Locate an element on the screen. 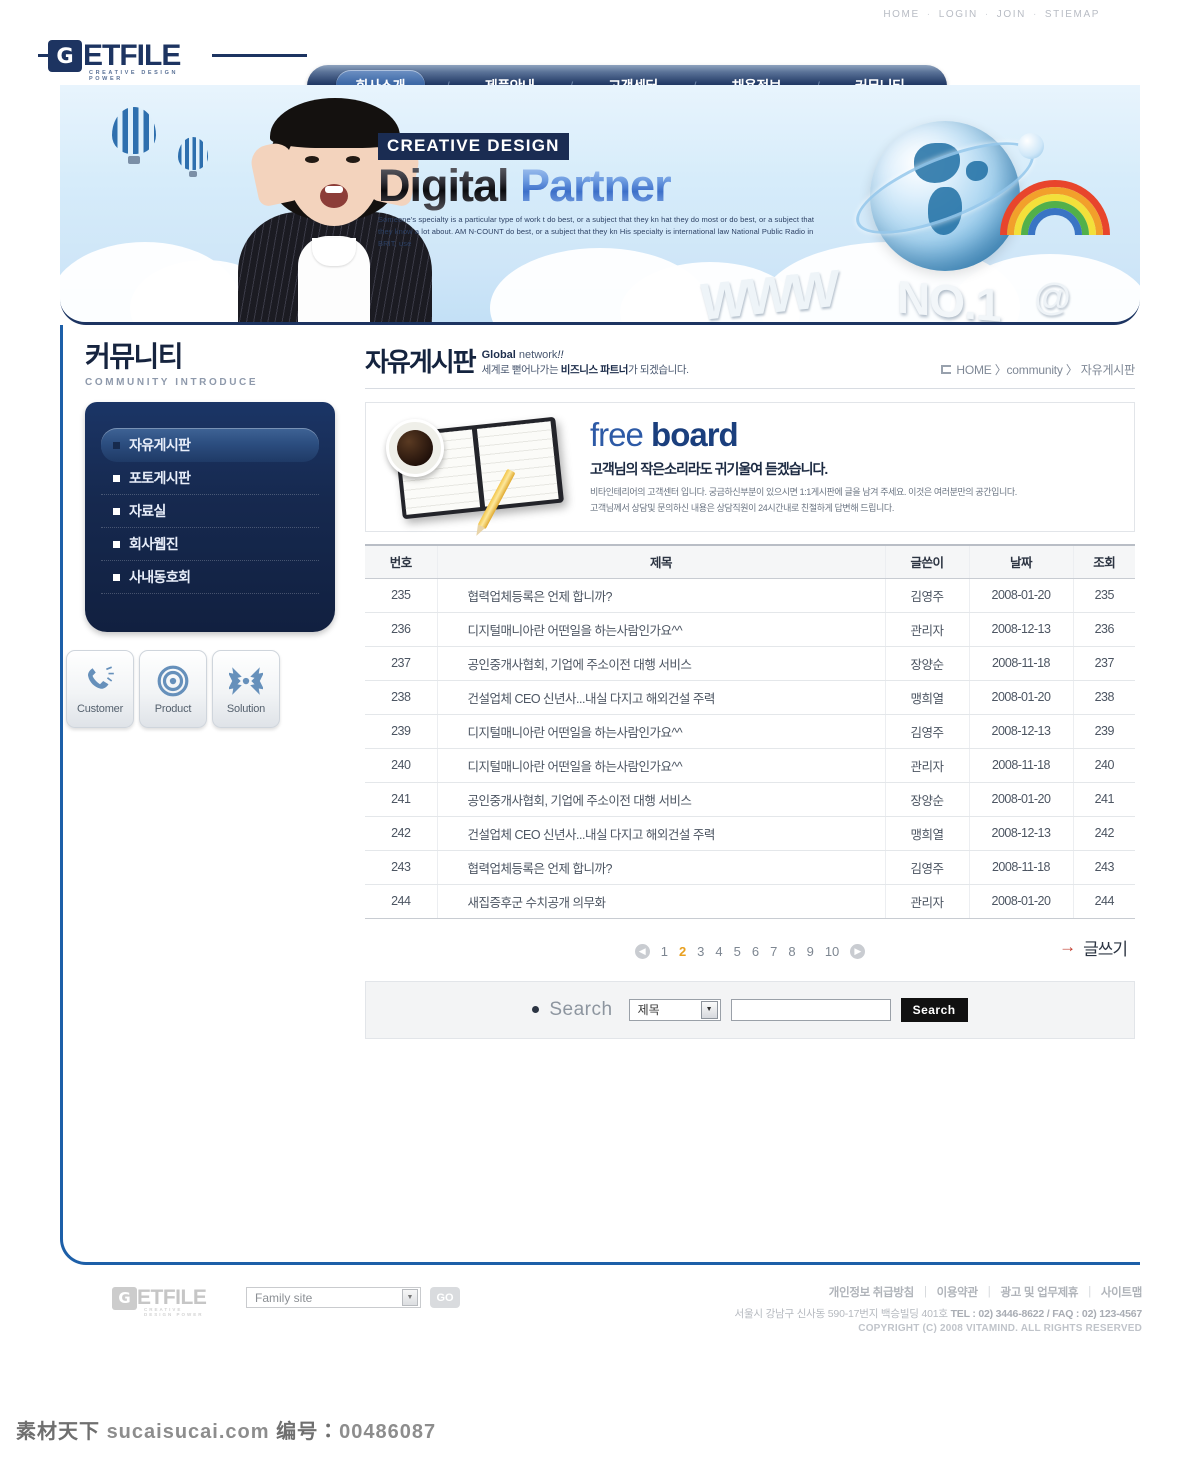 The image size is (1200, 1463). cell-no: 240 is located at coordinates (401, 765).